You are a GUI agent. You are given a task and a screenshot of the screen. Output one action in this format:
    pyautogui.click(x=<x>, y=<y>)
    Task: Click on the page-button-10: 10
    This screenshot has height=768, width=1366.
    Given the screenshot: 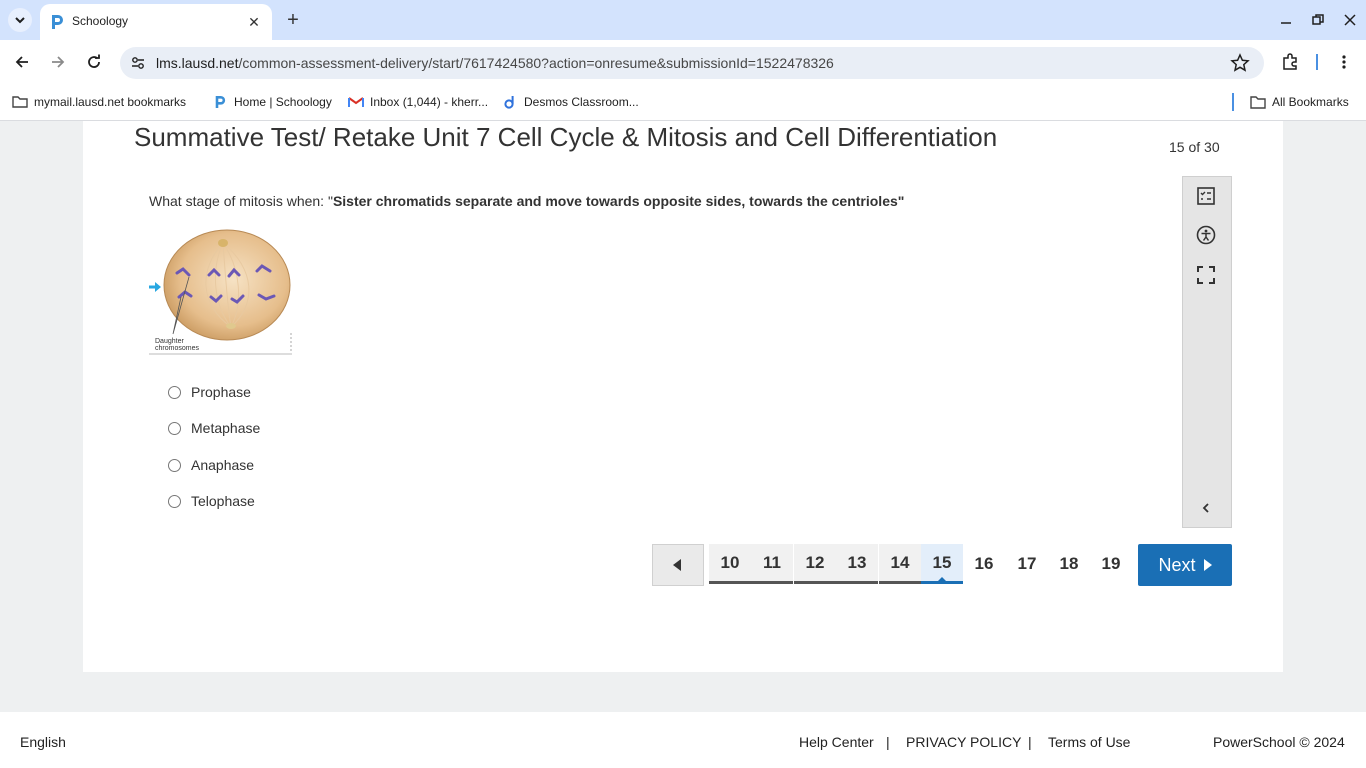 What is the action you would take?
    pyautogui.click(x=730, y=564)
    